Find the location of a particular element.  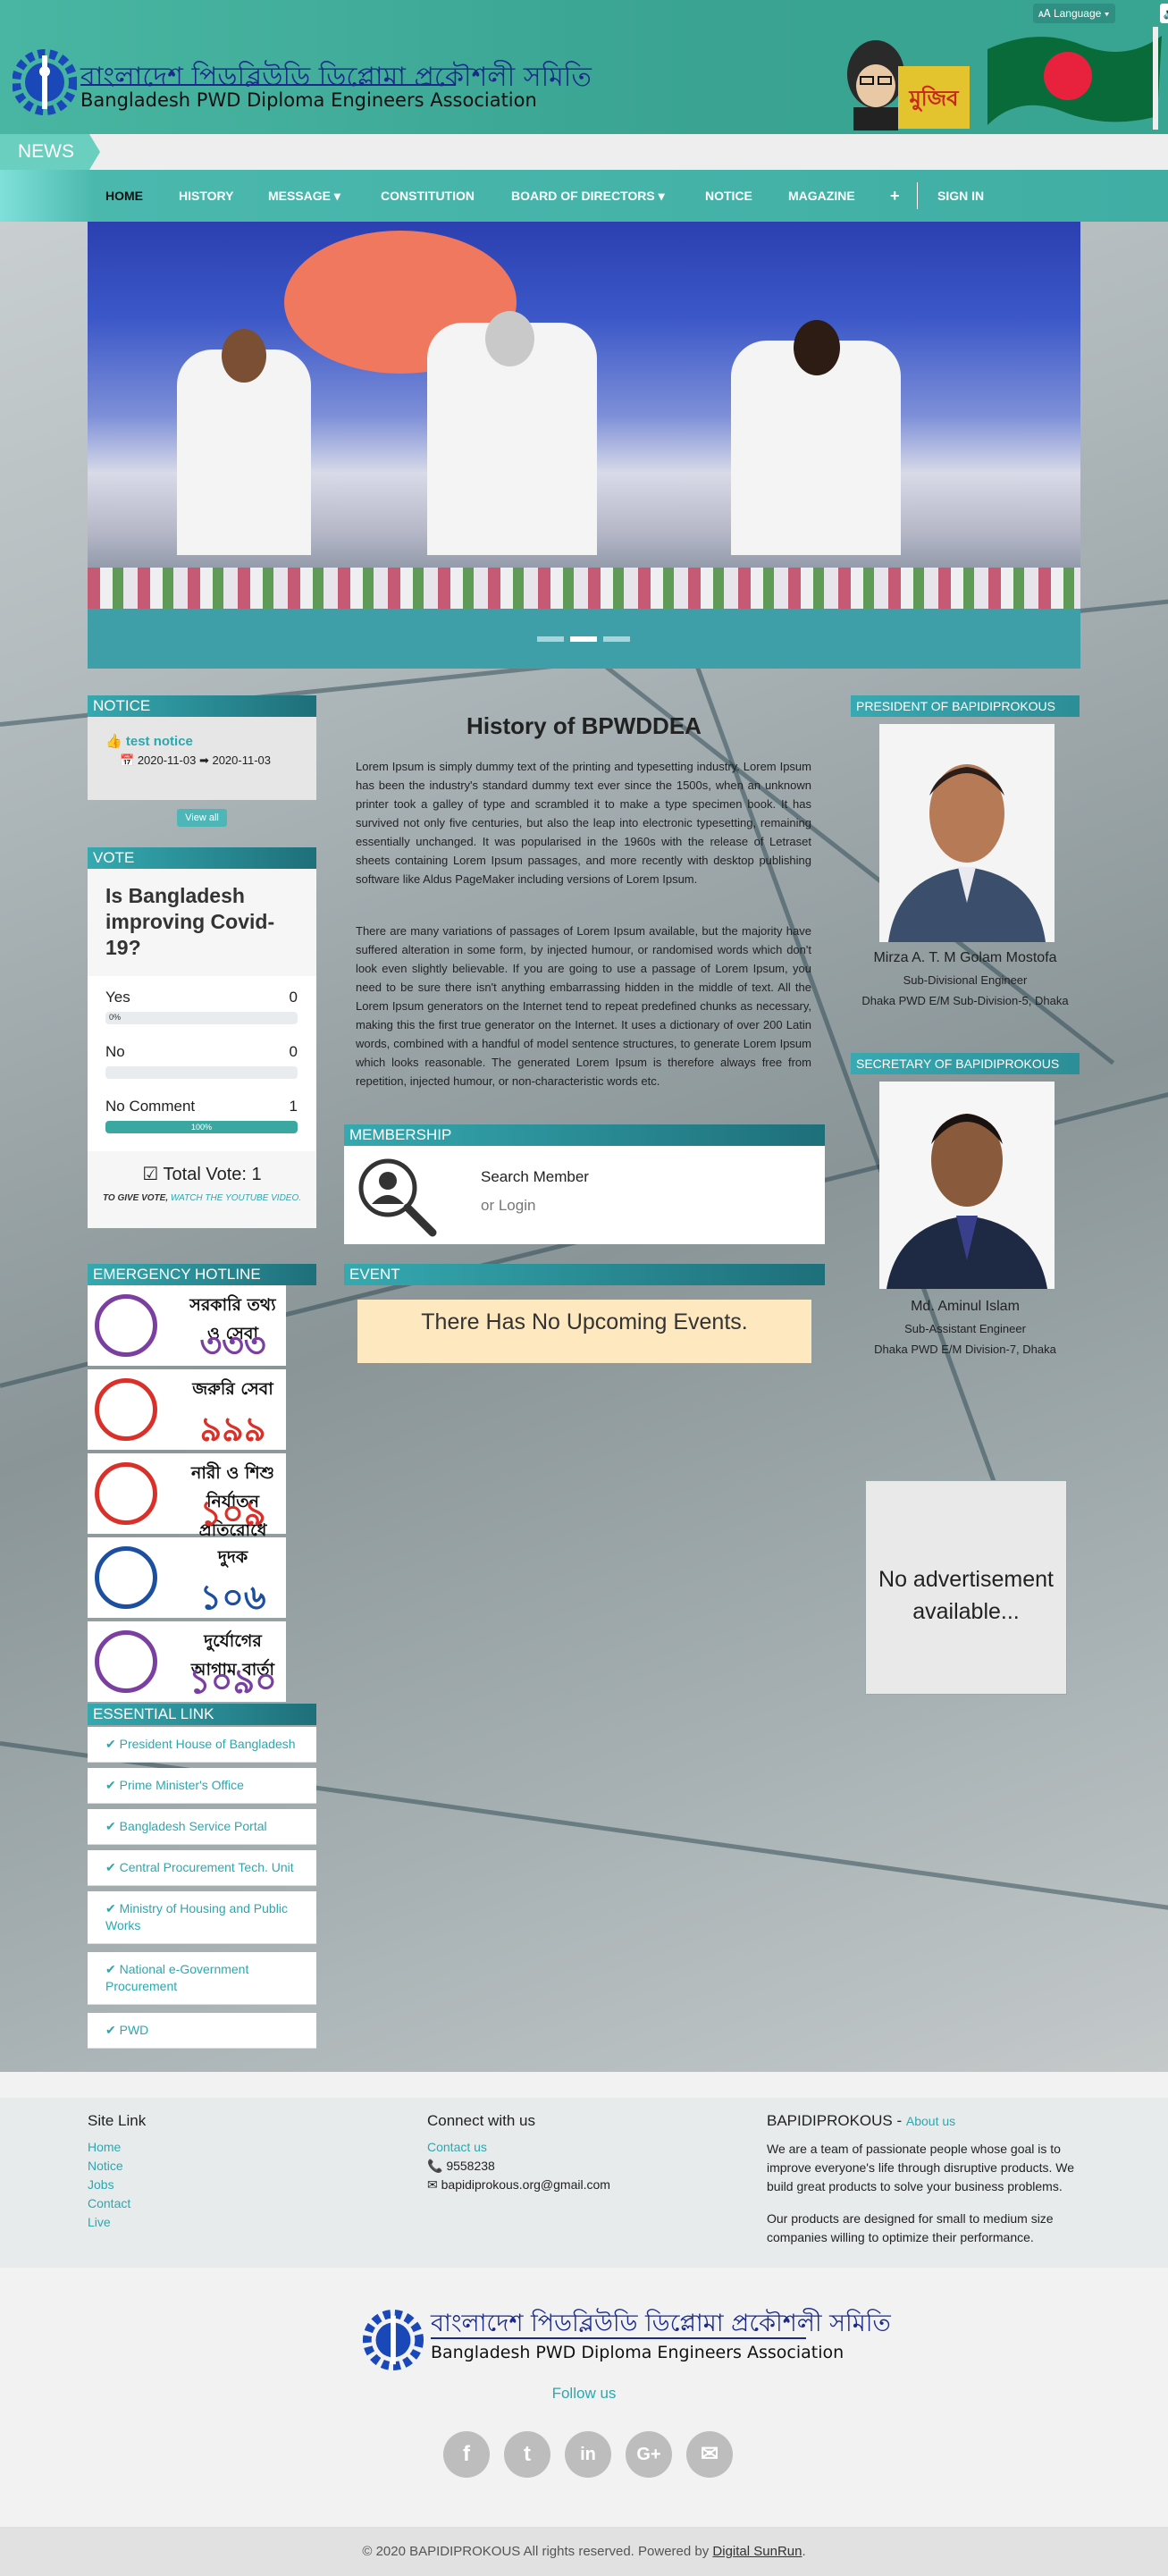

nav-board-of-directors: BOARD OF DIRECTORS ▾ is located at coordinates (588, 196).